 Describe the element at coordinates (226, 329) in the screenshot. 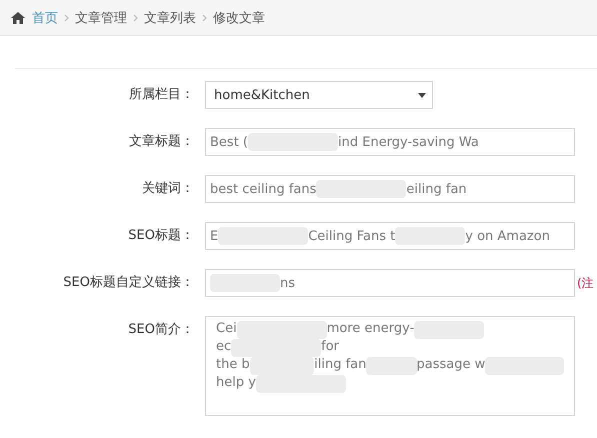

I see `field-text: Cei` at that location.